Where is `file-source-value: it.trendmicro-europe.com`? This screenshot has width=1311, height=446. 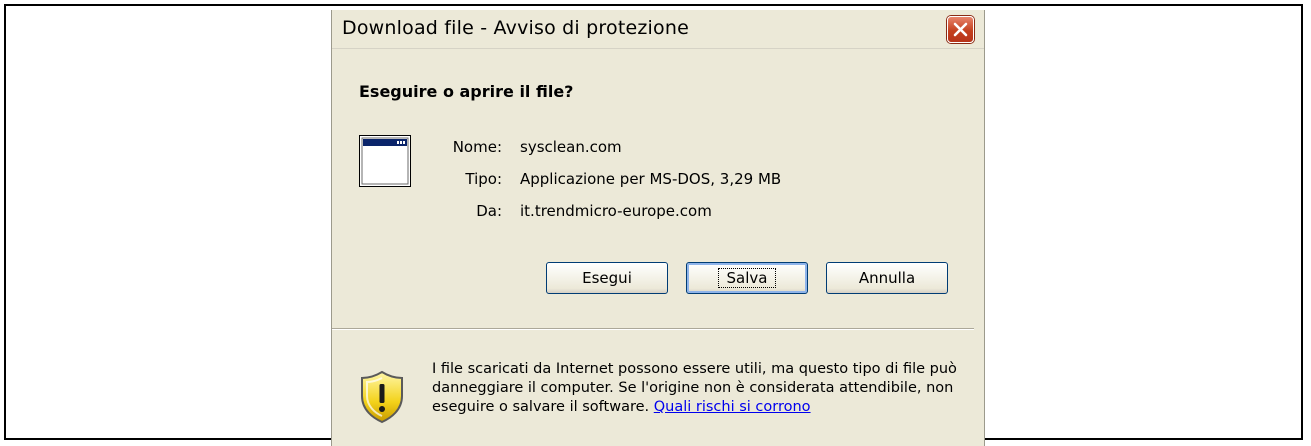 file-source-value: it.trendmicro-europe.com is located at coordinates (616, 211).